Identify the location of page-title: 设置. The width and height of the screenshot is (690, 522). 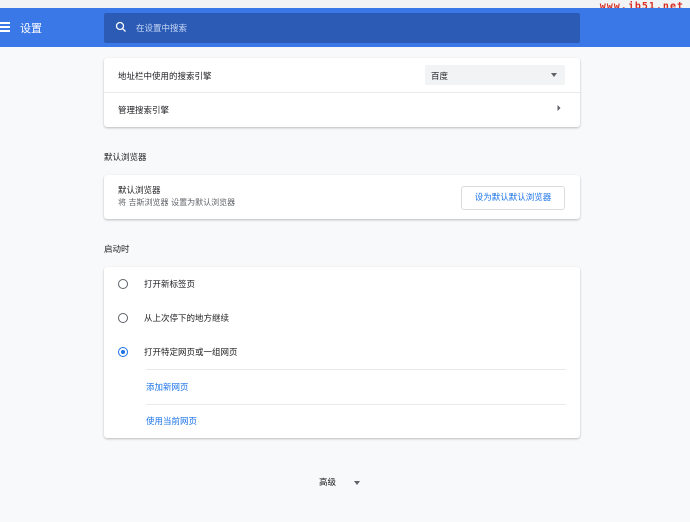
(31, 28).